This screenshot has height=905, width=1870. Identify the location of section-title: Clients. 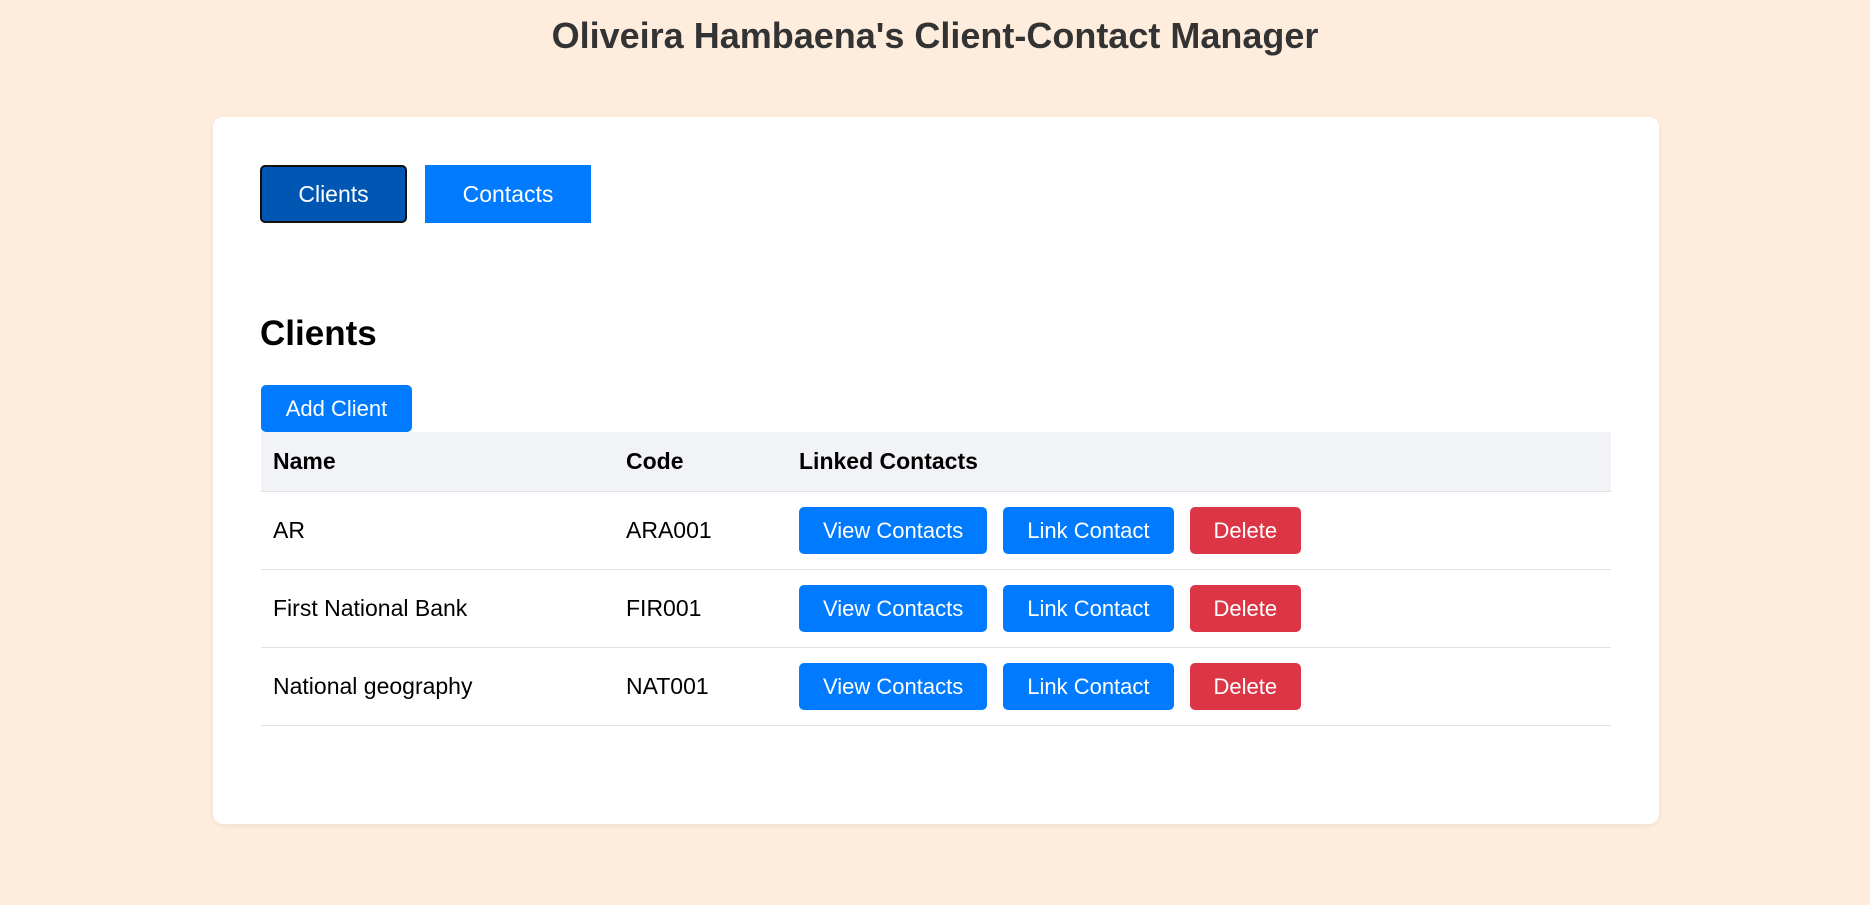
(318, 333).